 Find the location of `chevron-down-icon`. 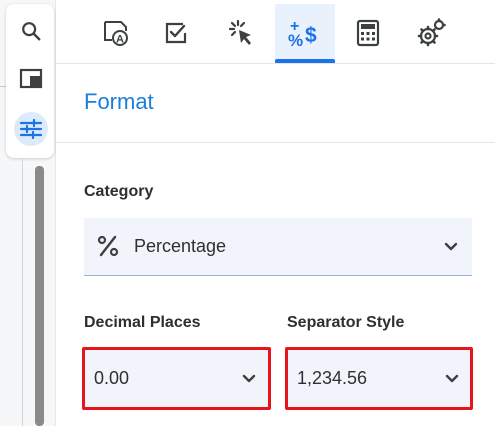

chevron-down-icon is located at coordinates (451, 246).